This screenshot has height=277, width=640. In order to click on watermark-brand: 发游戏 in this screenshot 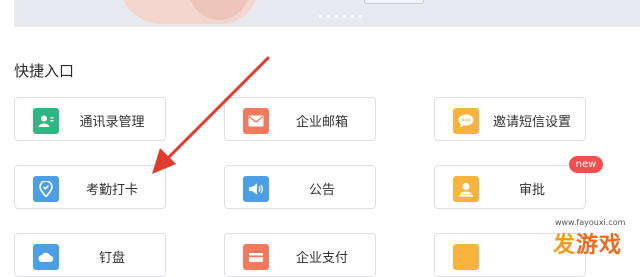, I will do `click(587, 245)`.